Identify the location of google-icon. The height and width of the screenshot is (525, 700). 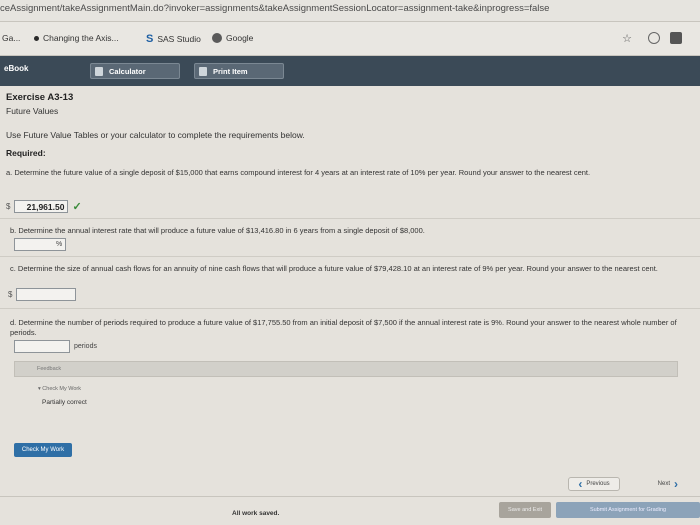
(217, 38).